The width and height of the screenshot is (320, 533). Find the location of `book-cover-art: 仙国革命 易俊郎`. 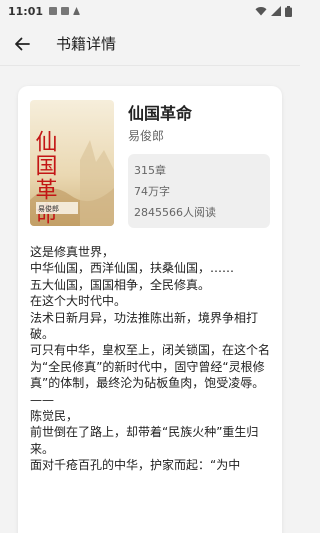

book-cover-art: 仙国革命 易俊郎 is located at coordinates (72, 163).